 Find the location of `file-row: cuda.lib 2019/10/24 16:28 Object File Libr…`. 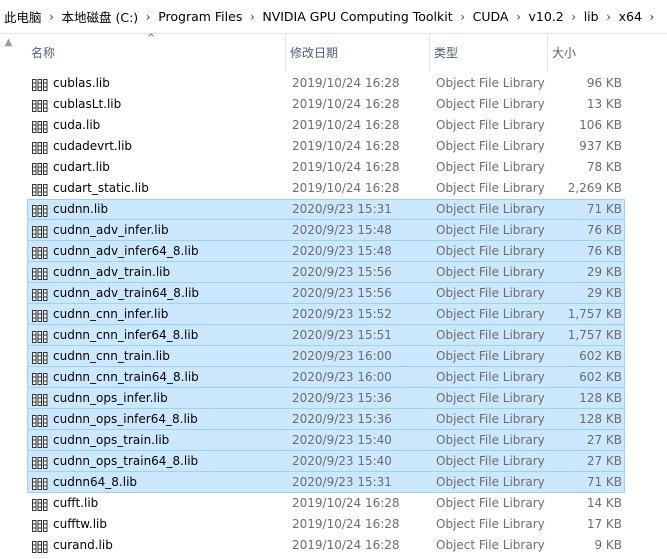

file-row: cuda.lib 2019/10/24 16:28 Object File Libr… is located at coordinates (326, 125).